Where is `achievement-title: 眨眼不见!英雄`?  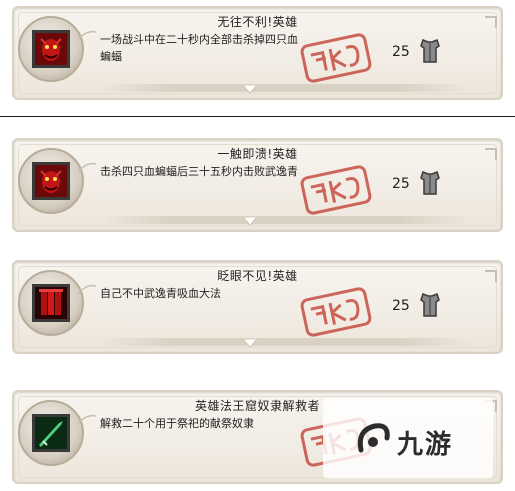
achievement-title: 眨眼不见!英雄 is located at coordinates (257, 276).